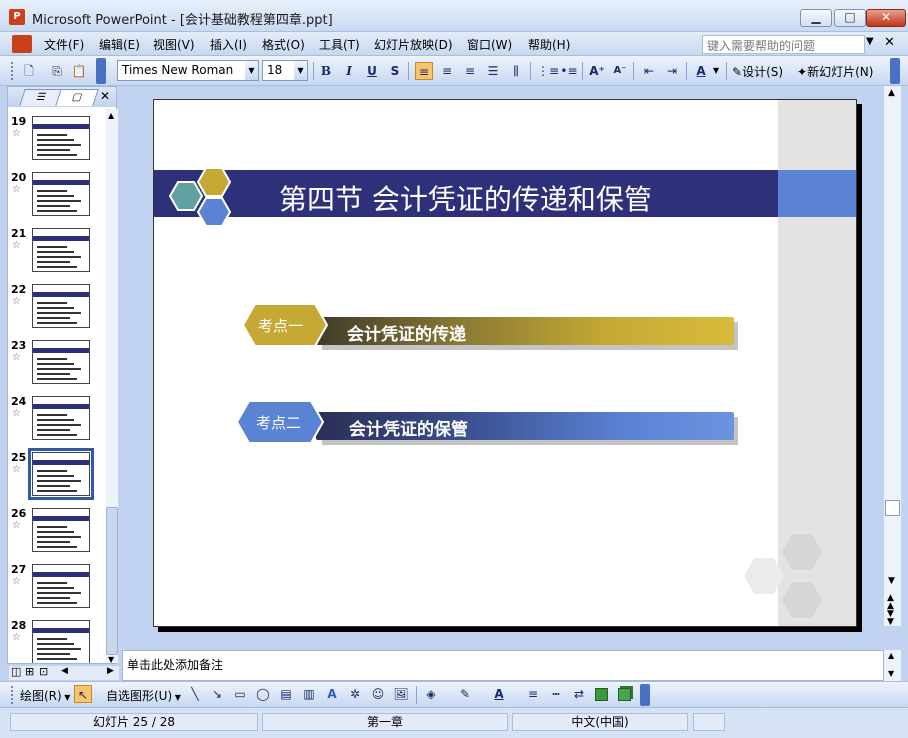 The image size is (908, 738). Describe the element at coordinates (17, 17) in the screenshot. I see `powerpoint-icon: P` at that location.